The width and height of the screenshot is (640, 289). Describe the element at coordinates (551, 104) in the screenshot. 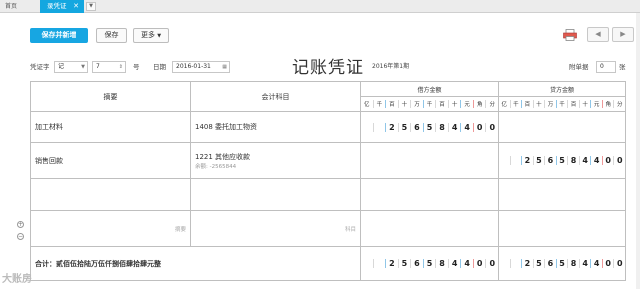

I see `amount-digit: 万` at that location.